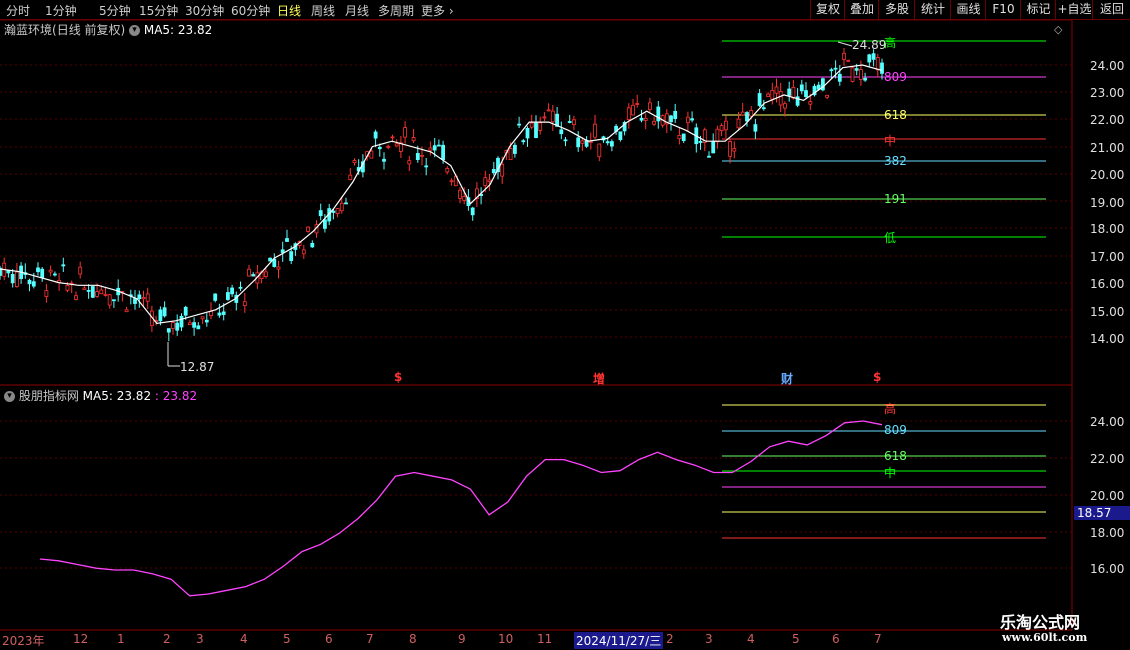 Image resolution: width=1130 pixels, height=650 pixels. I want to click on time-tick: 6, so click(836, 639).